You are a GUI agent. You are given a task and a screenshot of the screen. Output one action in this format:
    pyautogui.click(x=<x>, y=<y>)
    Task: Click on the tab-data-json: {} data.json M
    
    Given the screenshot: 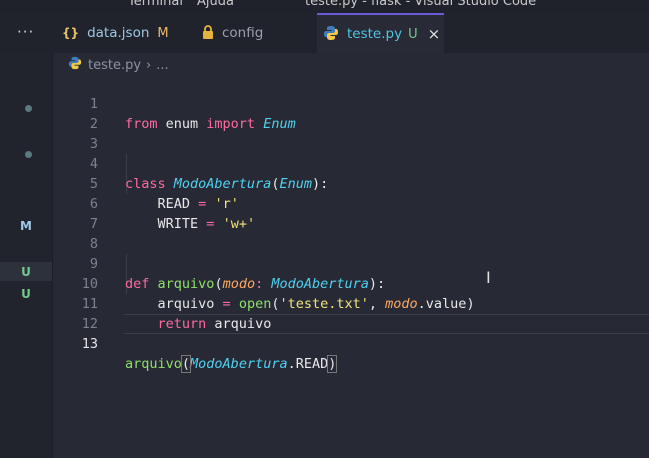 What is the action you would take?
    pyautogui.click(x=119, y=33)
    